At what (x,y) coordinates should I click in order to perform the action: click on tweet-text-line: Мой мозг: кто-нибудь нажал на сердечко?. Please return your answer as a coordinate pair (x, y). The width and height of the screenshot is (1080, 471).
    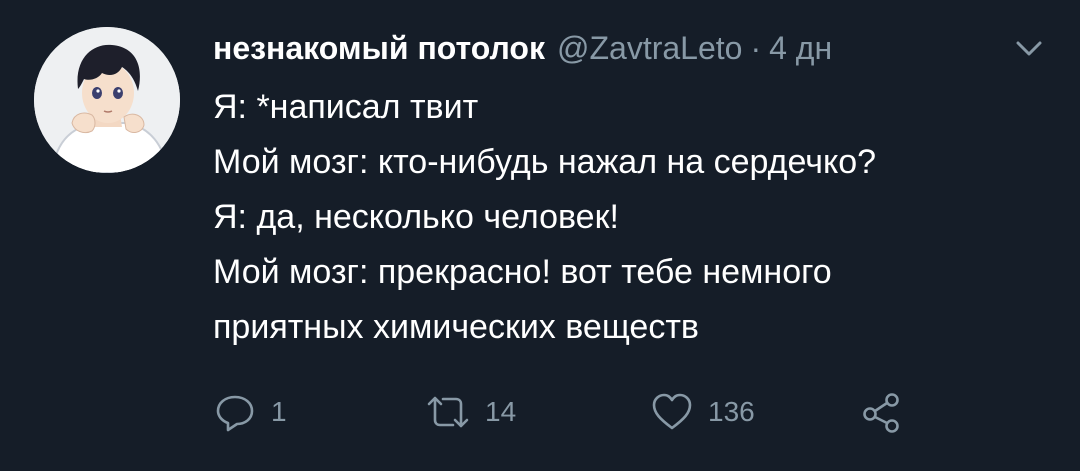
    Looking at the image, I should click on (545, 162).